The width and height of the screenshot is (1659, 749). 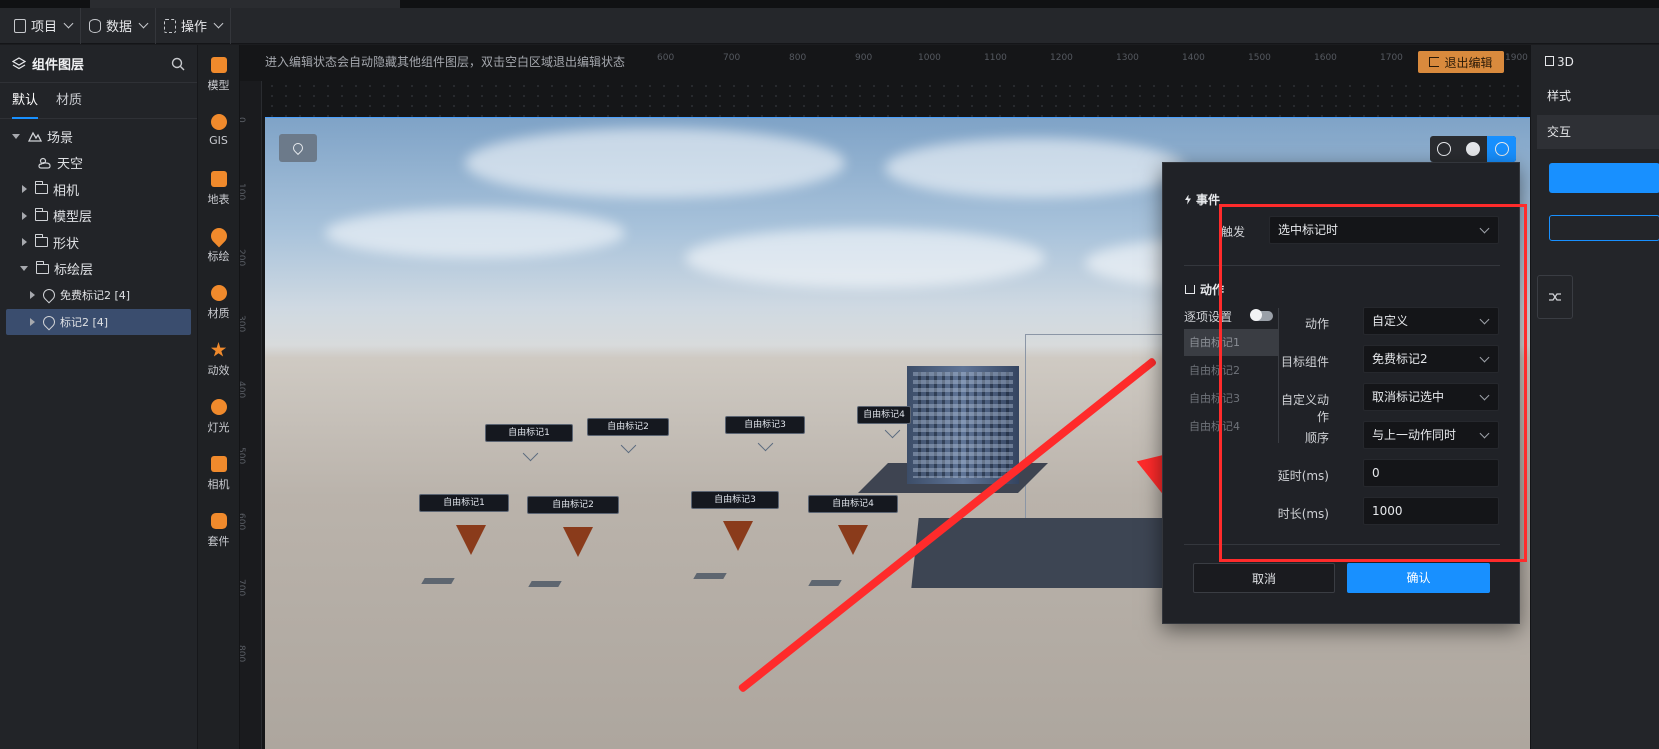 I want to click on tool-label: 标绘, so click(x=218, y=256).